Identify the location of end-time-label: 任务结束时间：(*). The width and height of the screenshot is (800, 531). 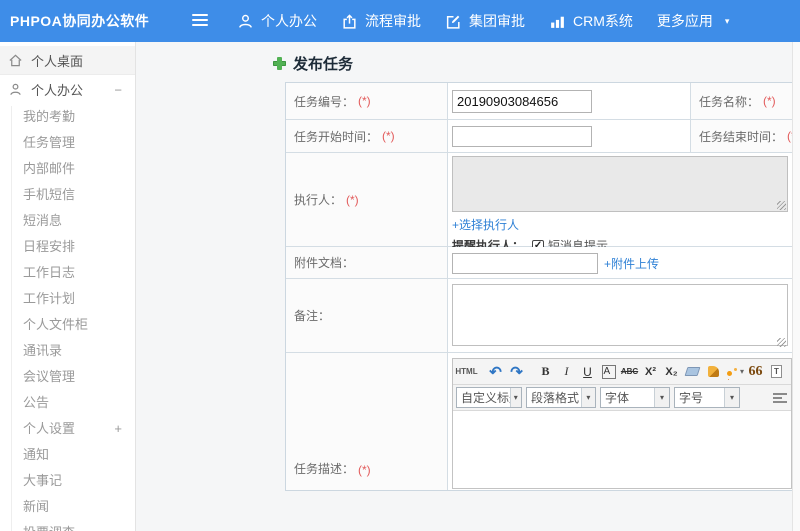
(741, 136).